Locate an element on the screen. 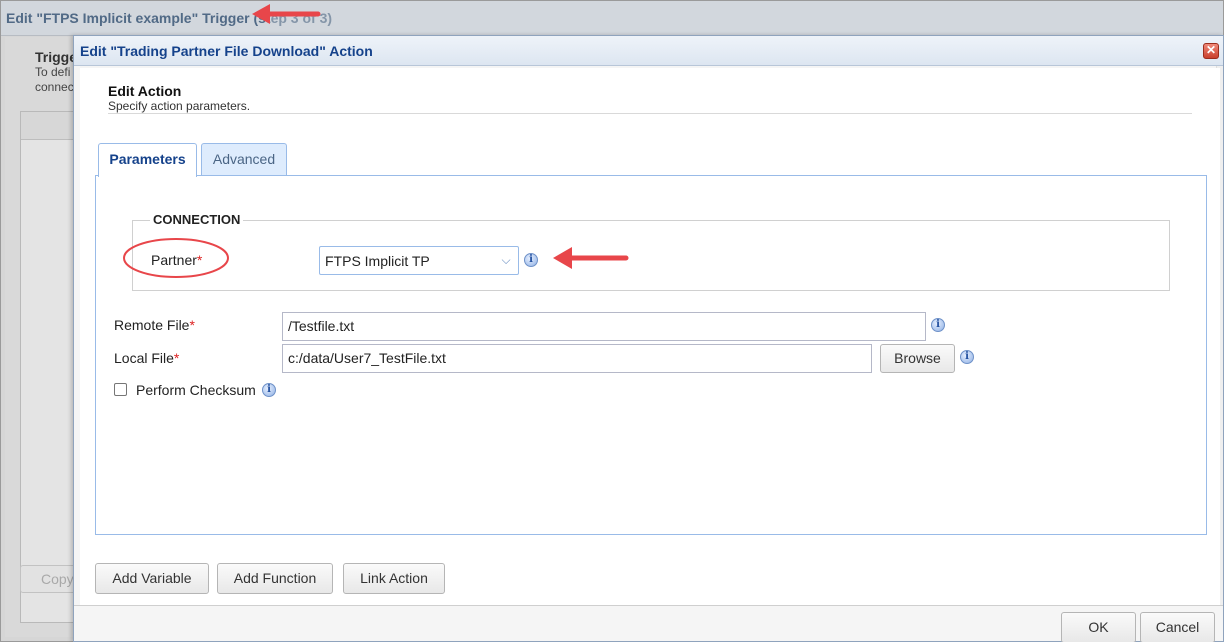 The image size is (1224, 642). section-title: Edit Action is located at coordinates (145, 91).